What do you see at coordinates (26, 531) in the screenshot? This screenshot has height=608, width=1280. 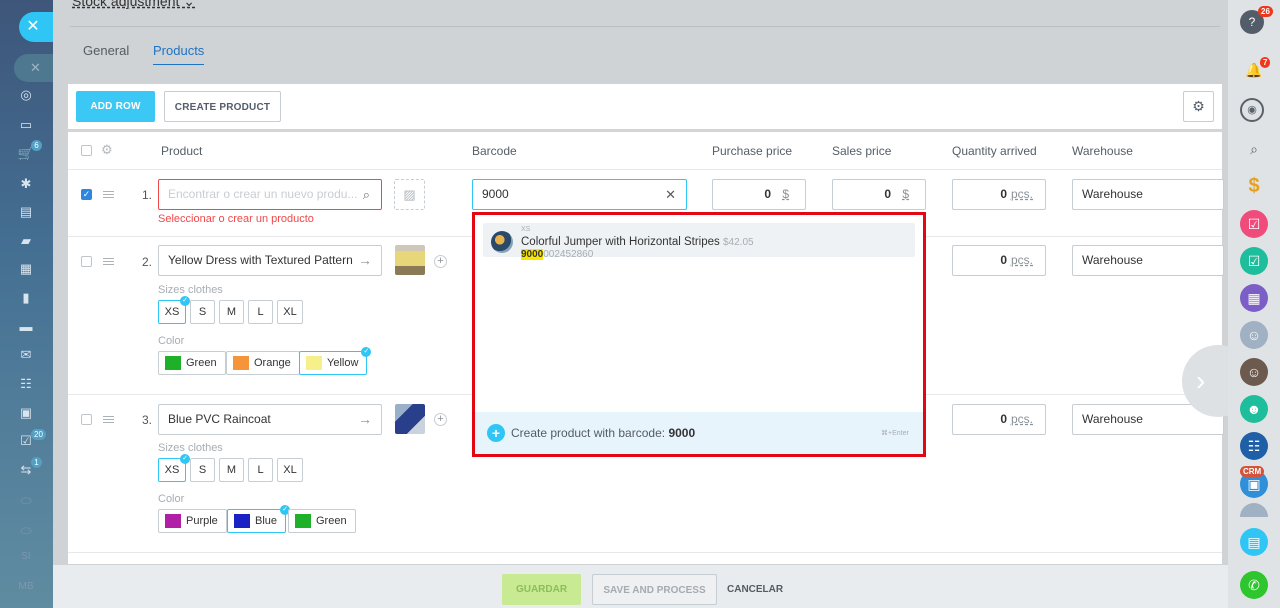 I see `db2-icon: ⬭` at bounding box center [26, 531].